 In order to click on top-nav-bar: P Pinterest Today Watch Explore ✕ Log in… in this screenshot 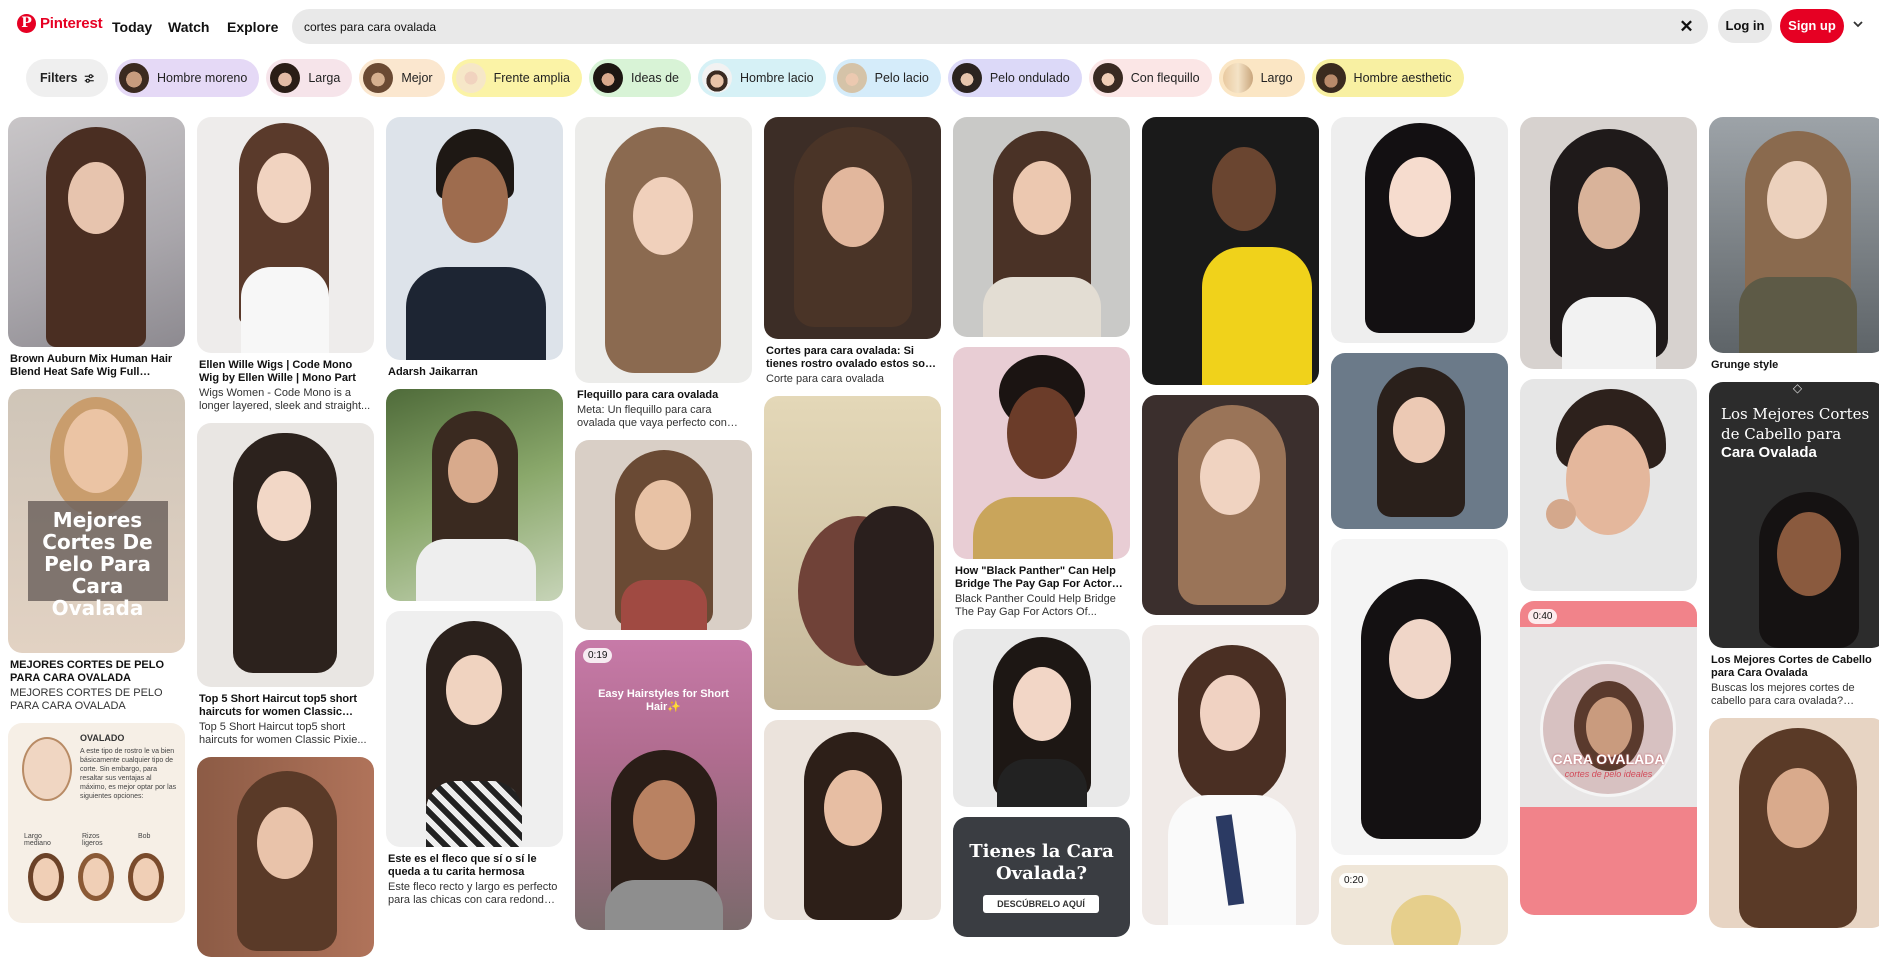, I will do `click(939, 27)`.